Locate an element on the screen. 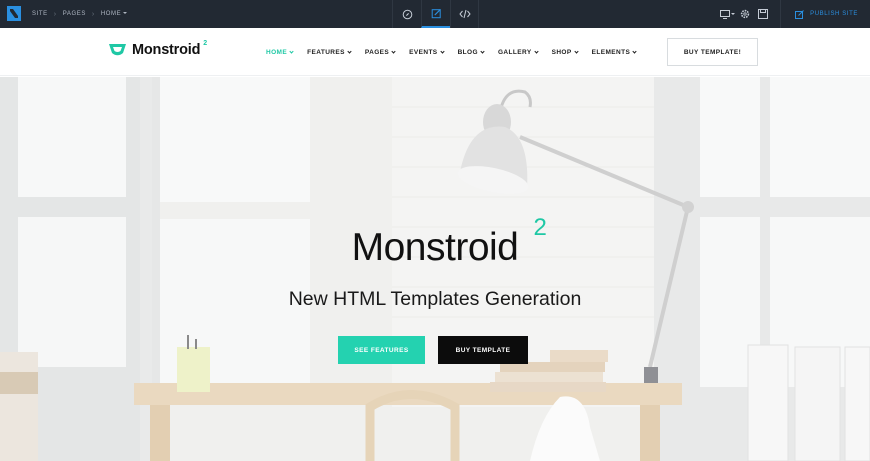 The height and width of the screenshot is (461, 870). mode-switcher is located at coordinates (435, 14).